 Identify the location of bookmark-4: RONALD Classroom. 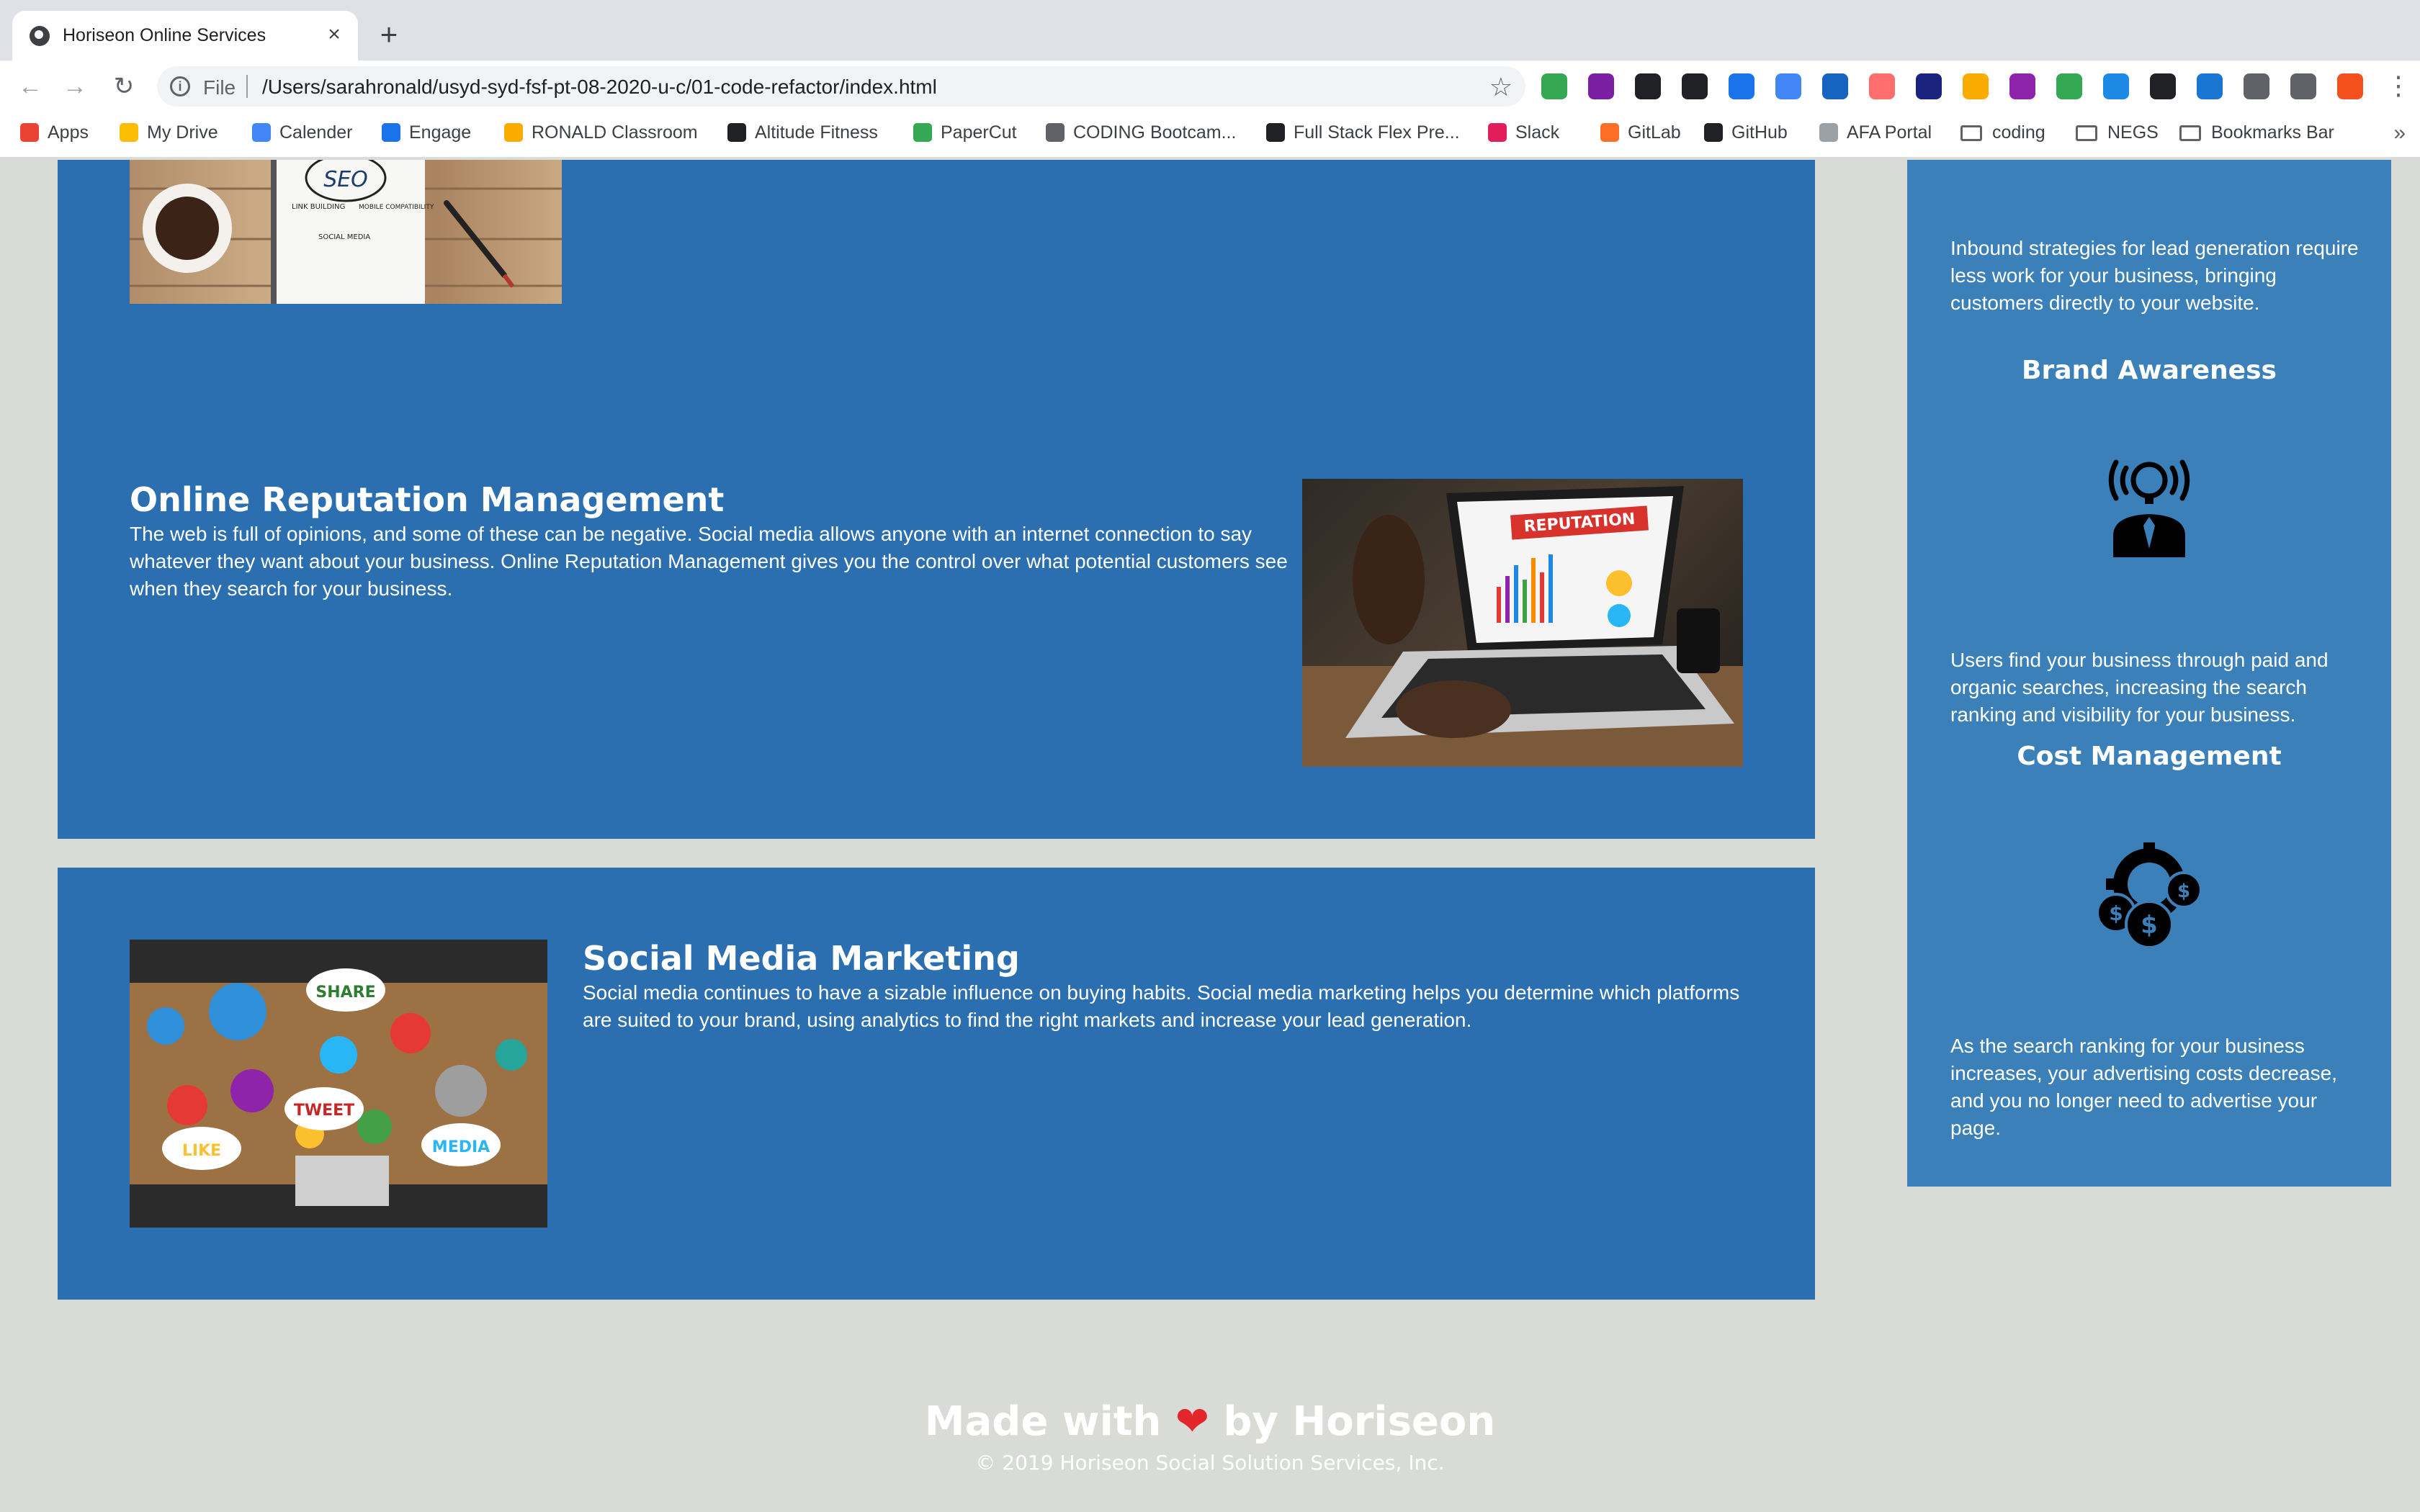
(601, 134).